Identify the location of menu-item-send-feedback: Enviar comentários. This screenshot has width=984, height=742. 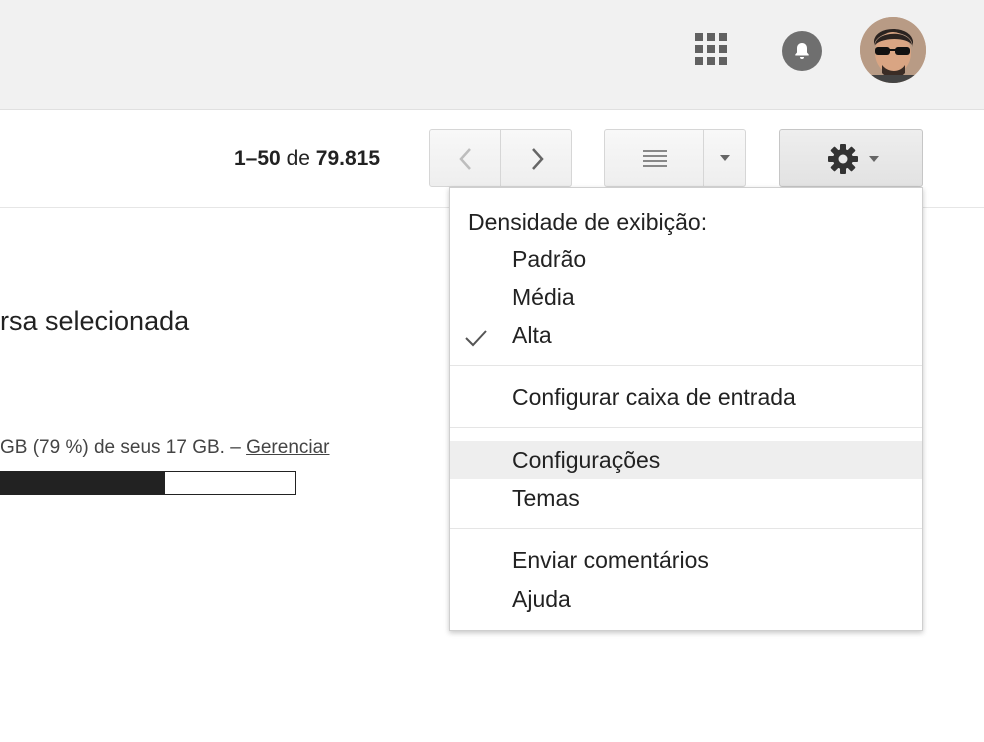
(686, 560).